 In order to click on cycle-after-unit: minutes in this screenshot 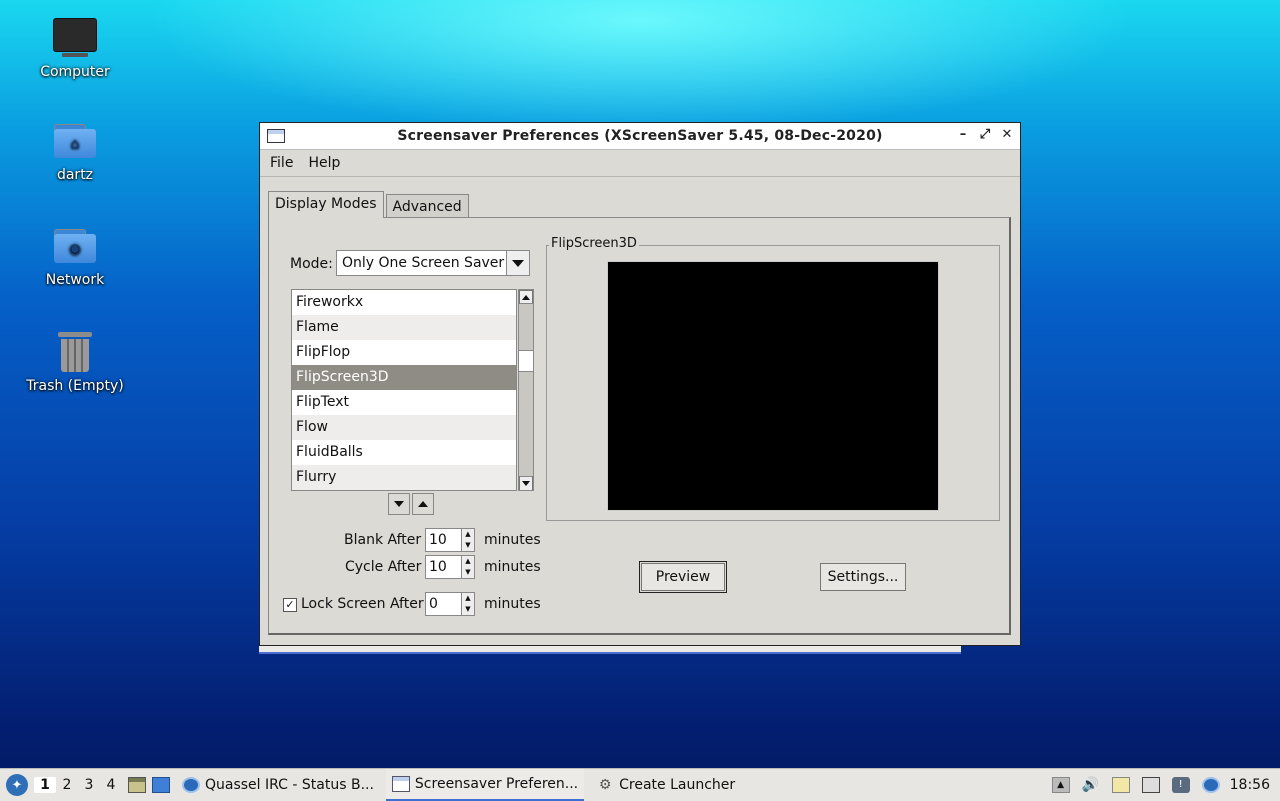, I will do `click(512, 567)`.